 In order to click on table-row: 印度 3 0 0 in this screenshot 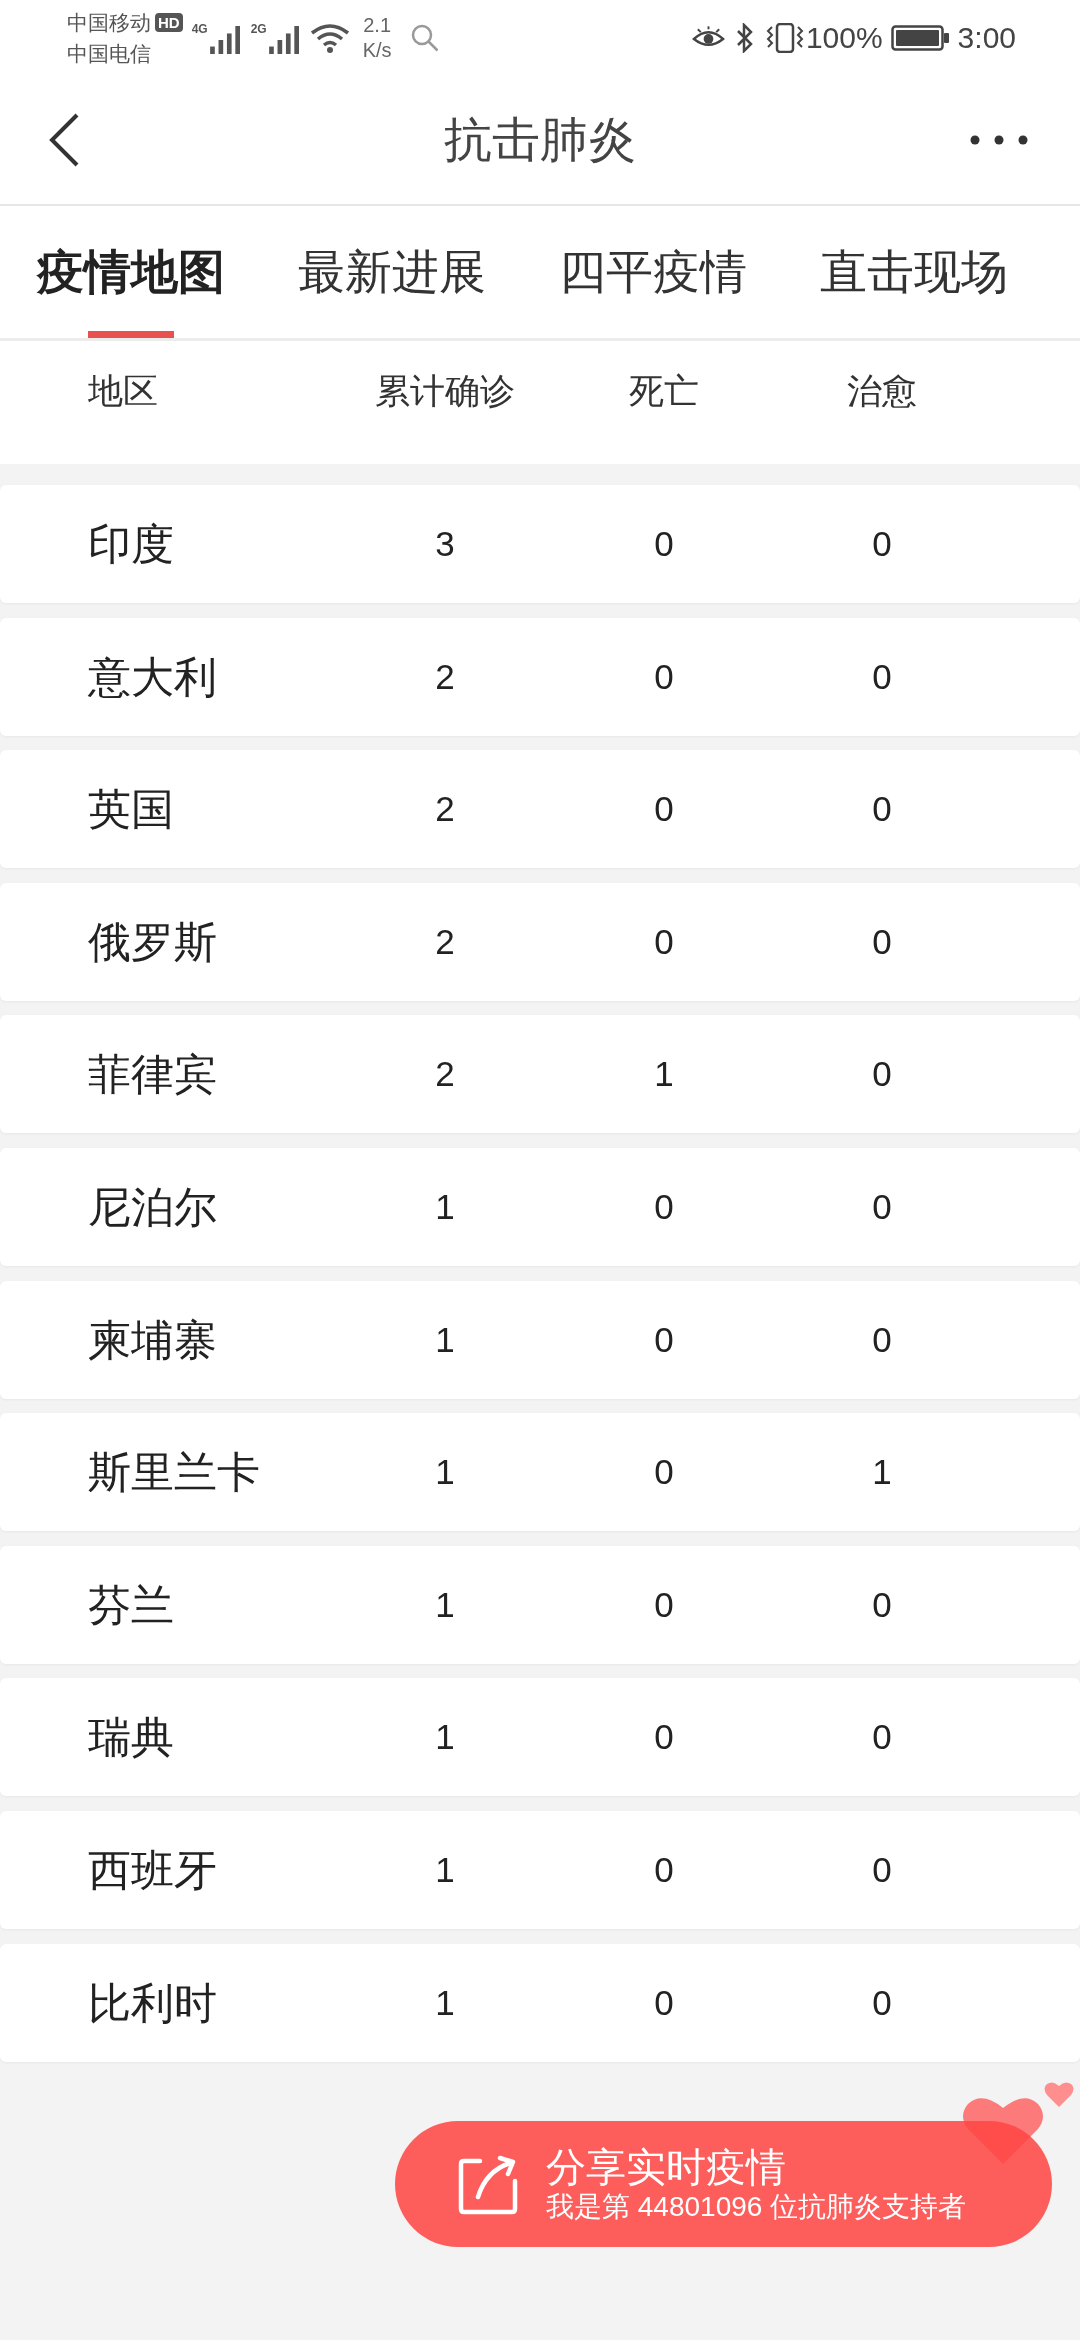, I will do `click(540, 544)`.